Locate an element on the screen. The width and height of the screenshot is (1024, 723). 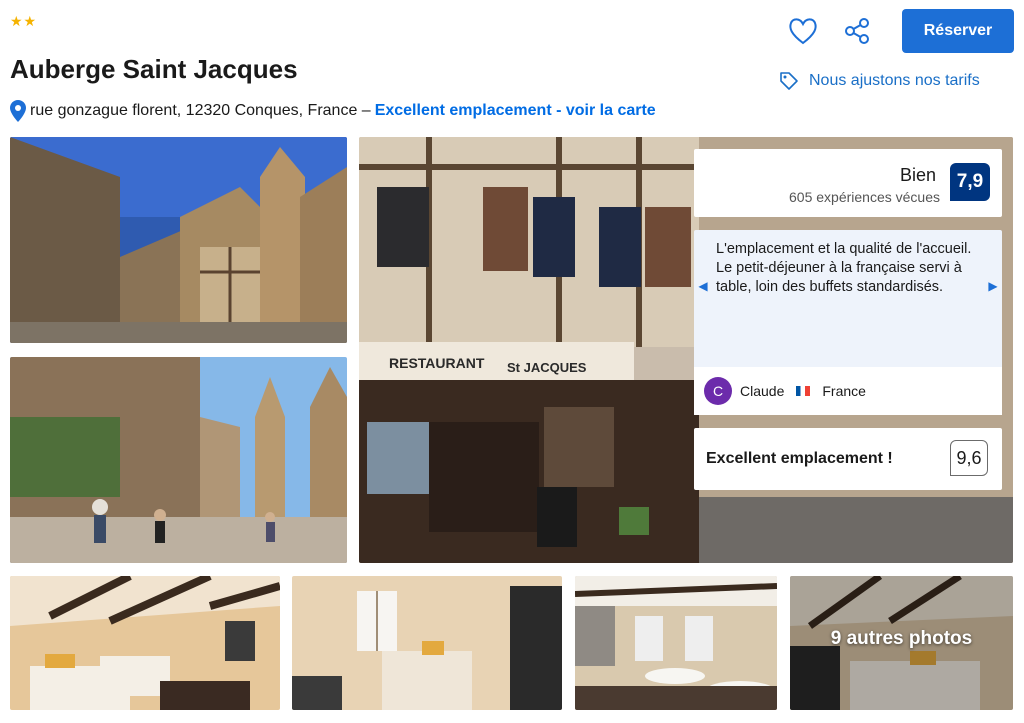
share-icon is located at coordinates (857, 31).